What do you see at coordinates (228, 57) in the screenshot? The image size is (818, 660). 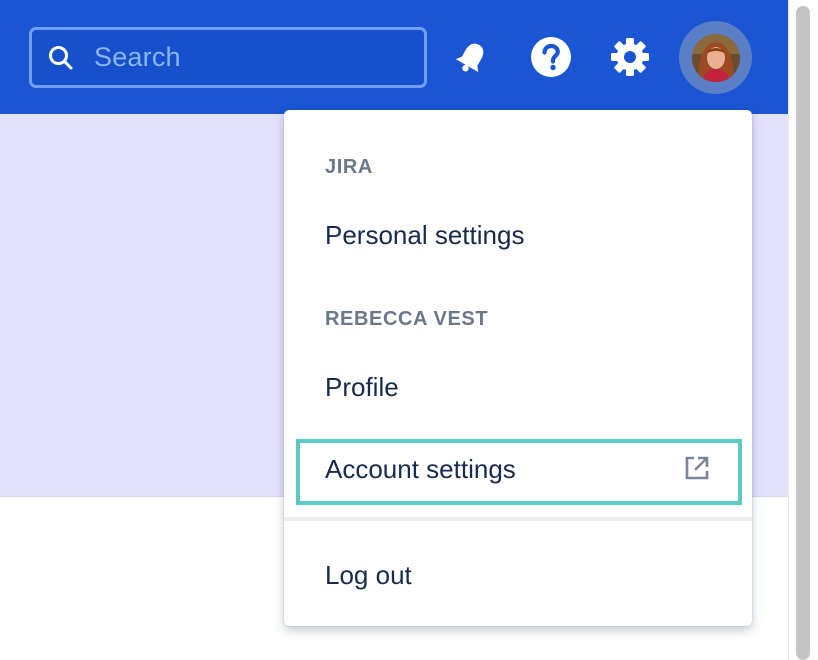 I see `search-field: Search` at bounding box center [228, 57].